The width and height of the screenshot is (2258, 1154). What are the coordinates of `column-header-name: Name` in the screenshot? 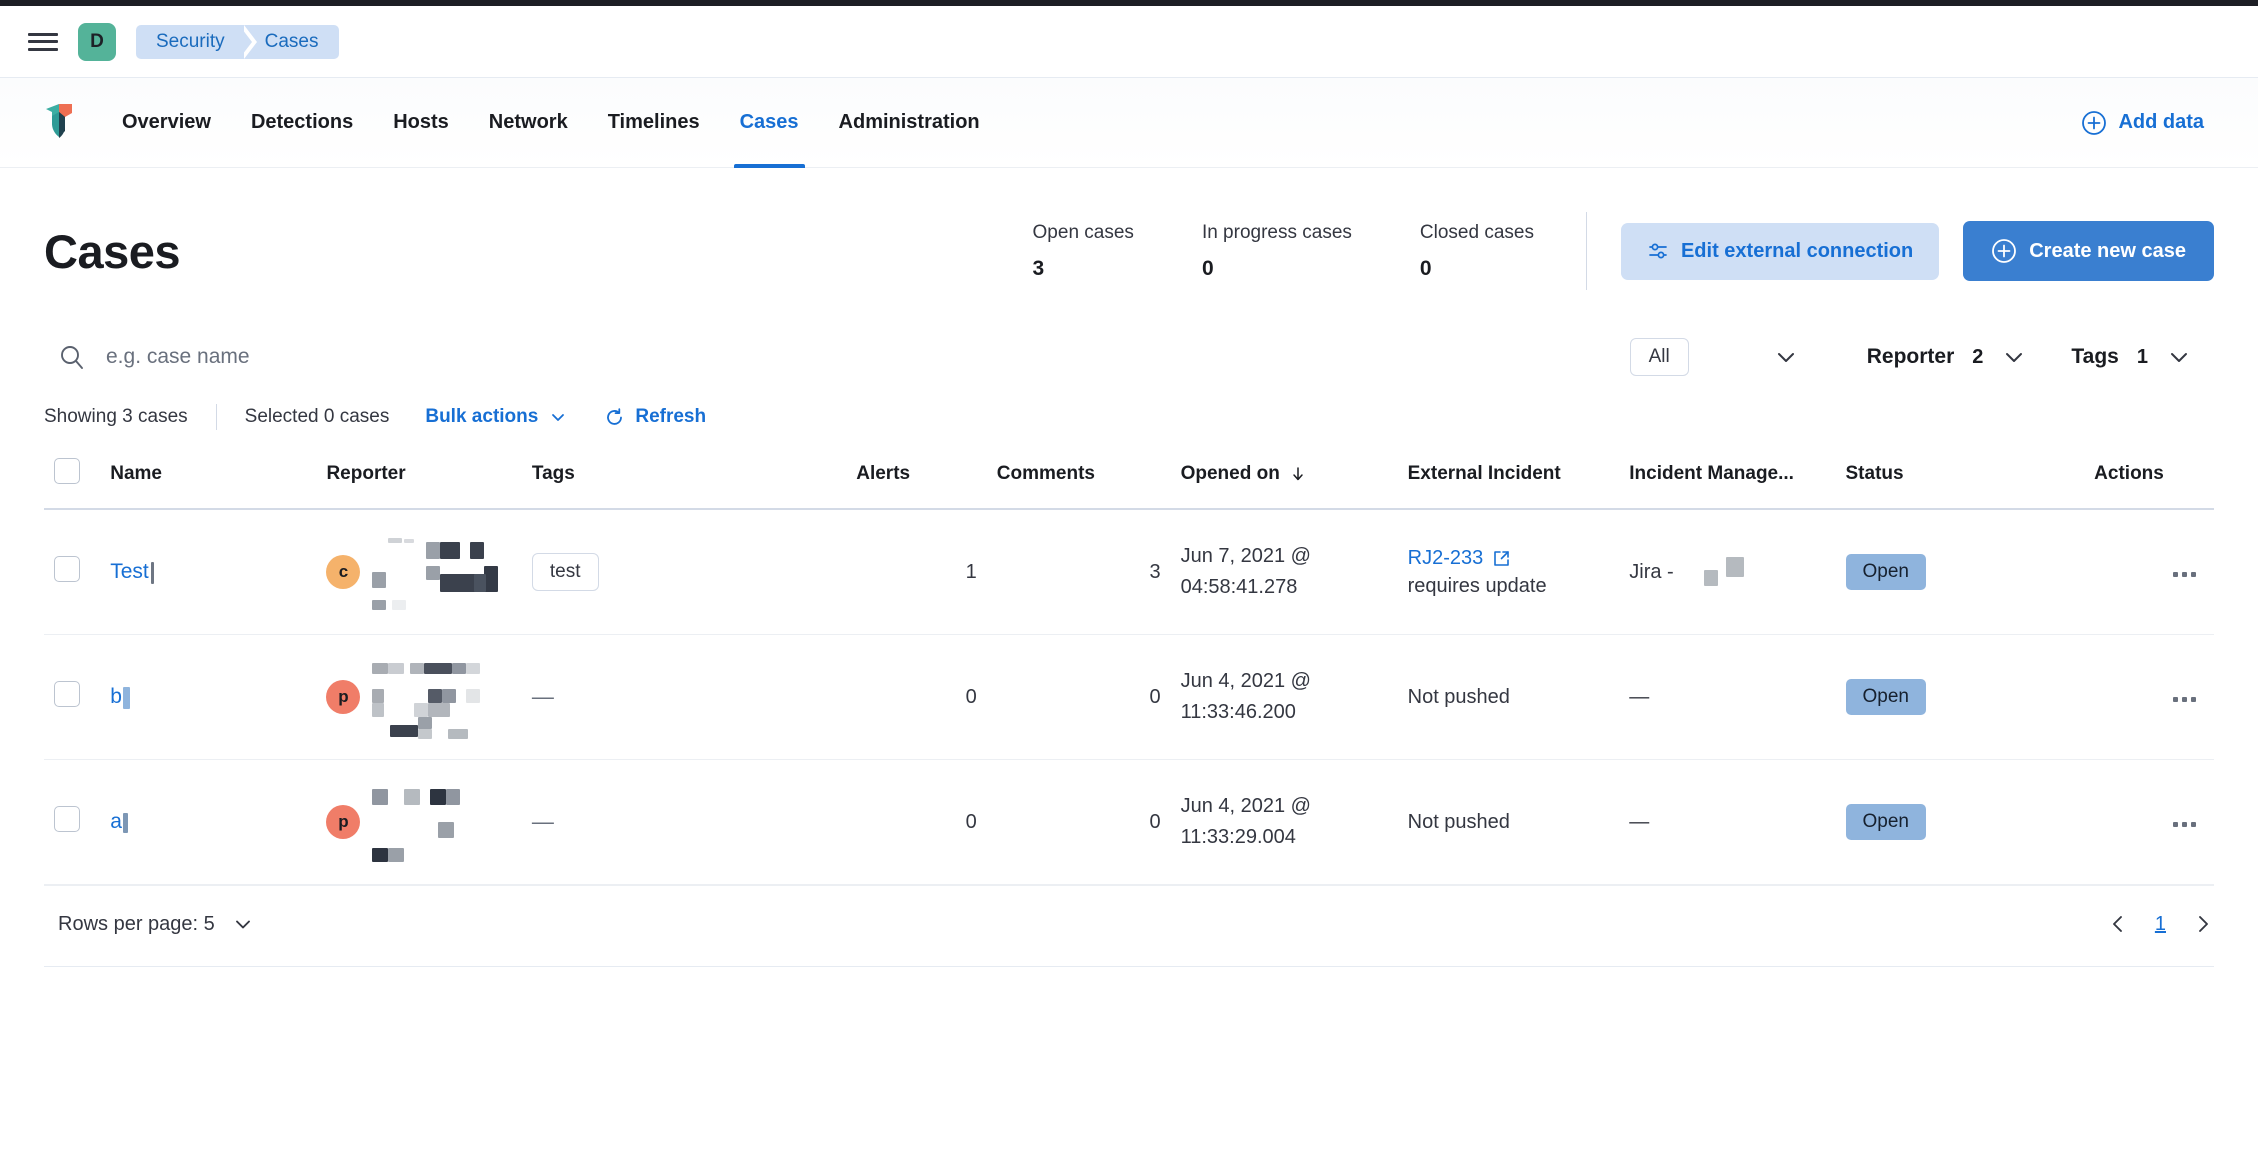 It's located at (208, 478).